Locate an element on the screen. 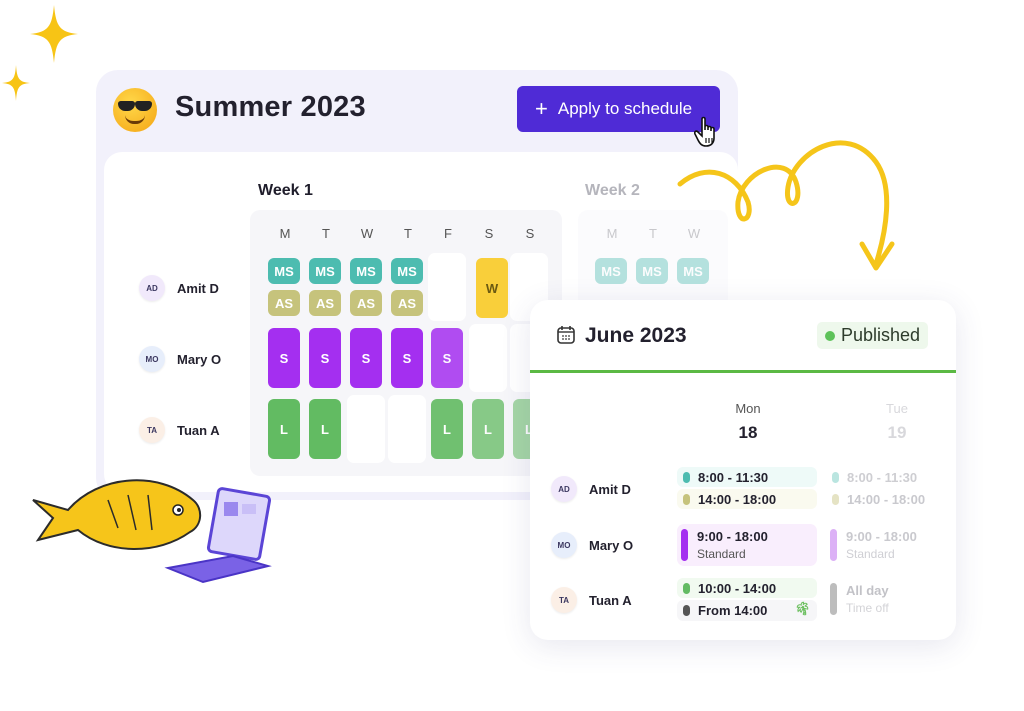 The image size is (1024, 711). shift-time: 14:00 - 18:00 is located at coordinates (737, 499).